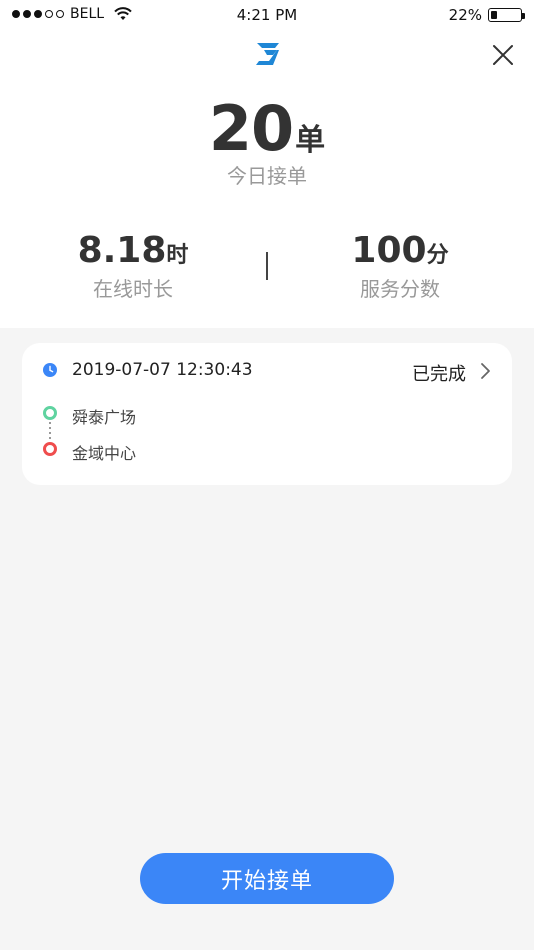 This screenshot has height=950, width=534. I want to click on order-status: 已完成, so click(439, 374).